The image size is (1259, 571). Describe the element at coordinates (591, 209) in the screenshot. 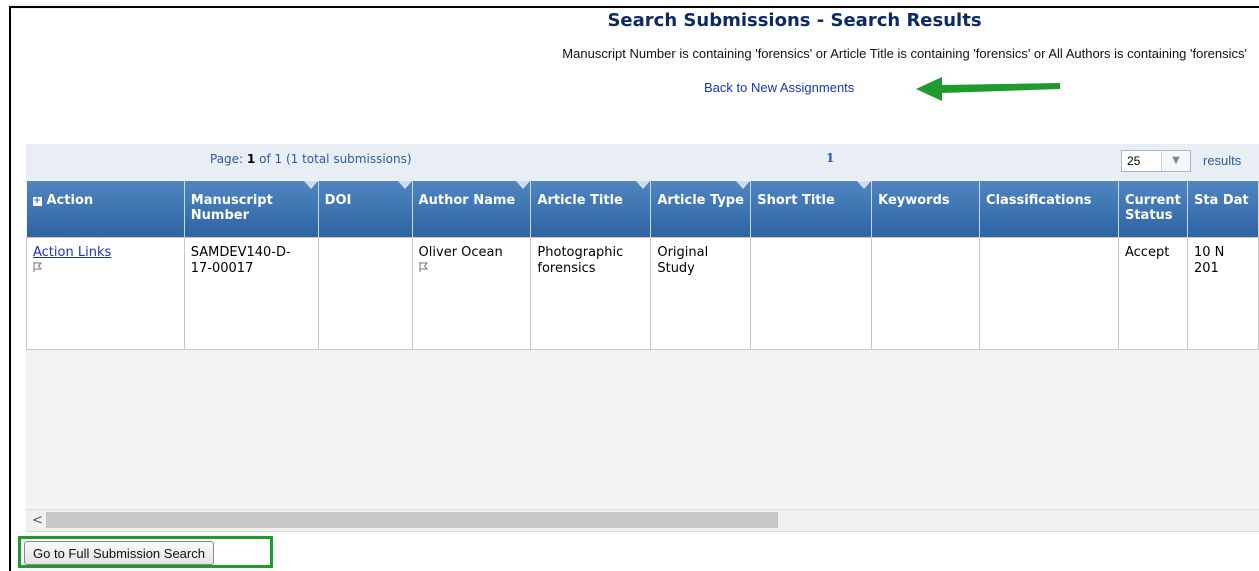

I see `column-header-article-title: Article Title` at that location.